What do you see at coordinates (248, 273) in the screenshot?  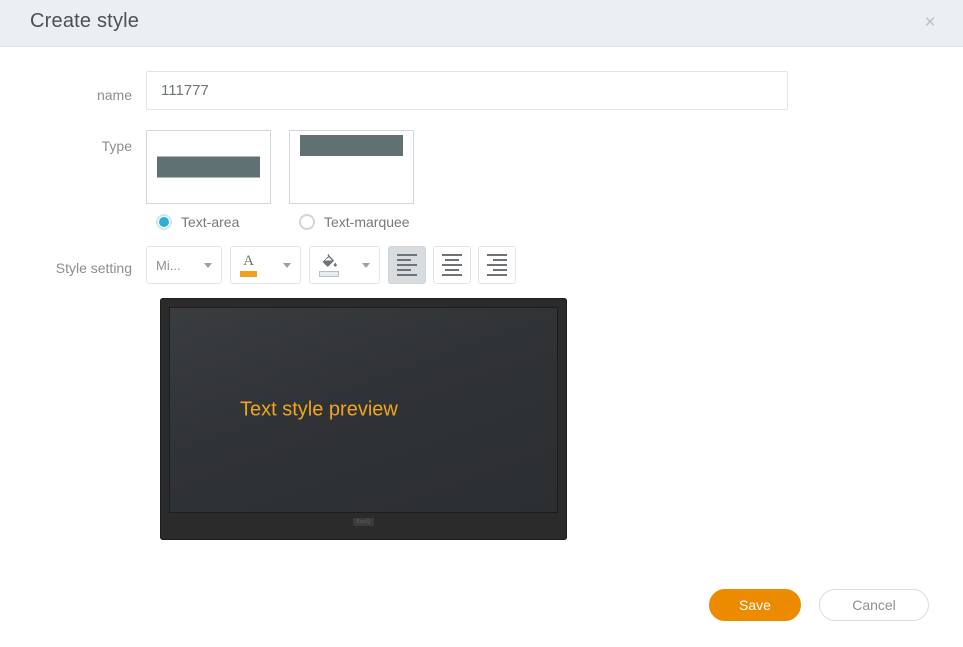 I see `text-color-swatch` at bounding box center [248, 273].